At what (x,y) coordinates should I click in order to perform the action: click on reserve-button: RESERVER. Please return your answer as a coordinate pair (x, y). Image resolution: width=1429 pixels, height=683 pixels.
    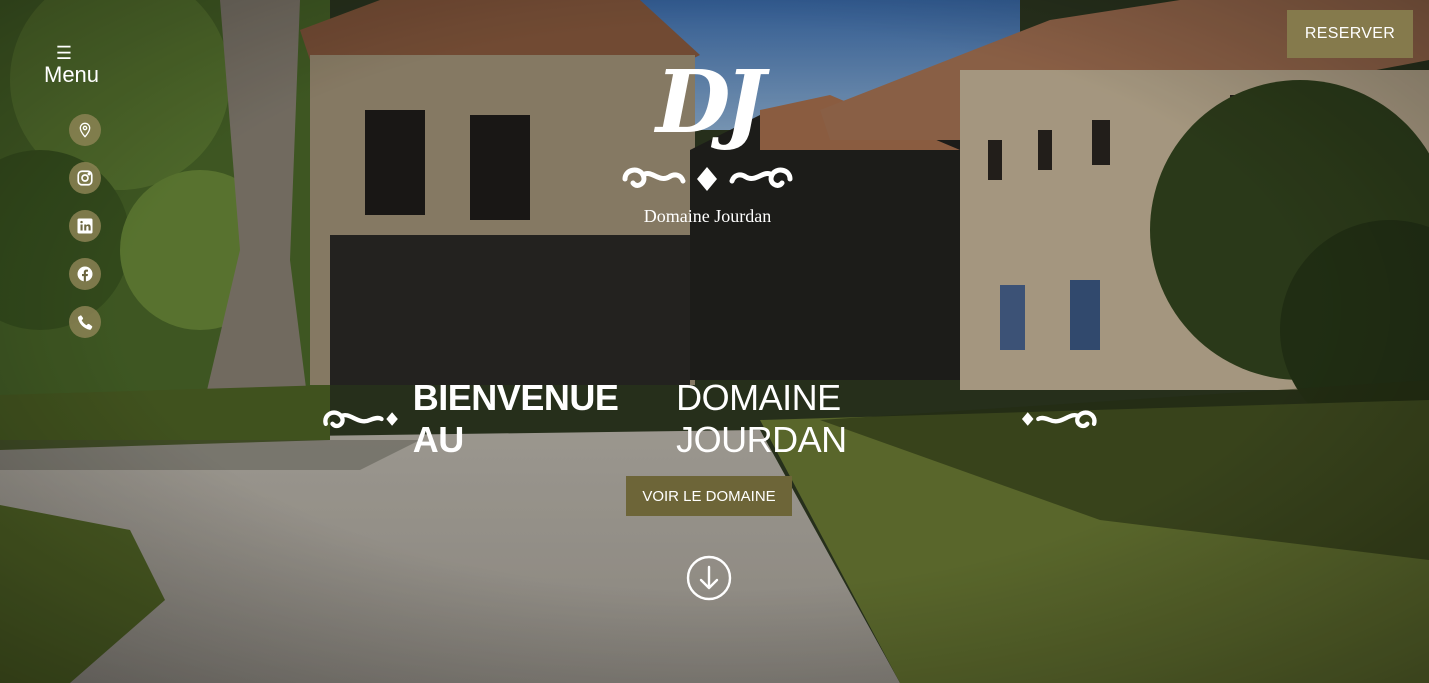
    Looking at the image, I should click on (1350, 34).